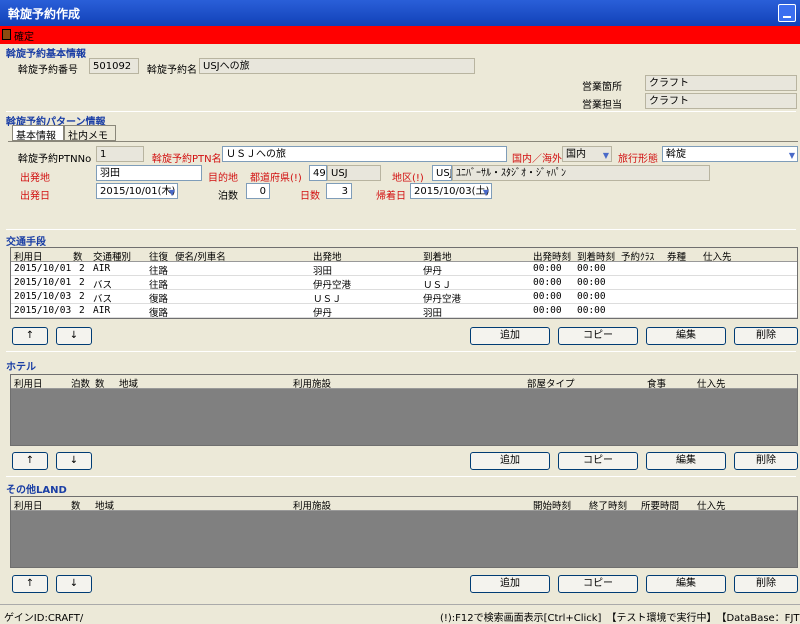 The height and width of the screenshot is (624, 800). Describe the element at coordinates (404, 311) in the screenshot. I see `table-row: 2015/10/03 2 AIR 復路 伊丹 羽田 00:00 00:00` at that location.